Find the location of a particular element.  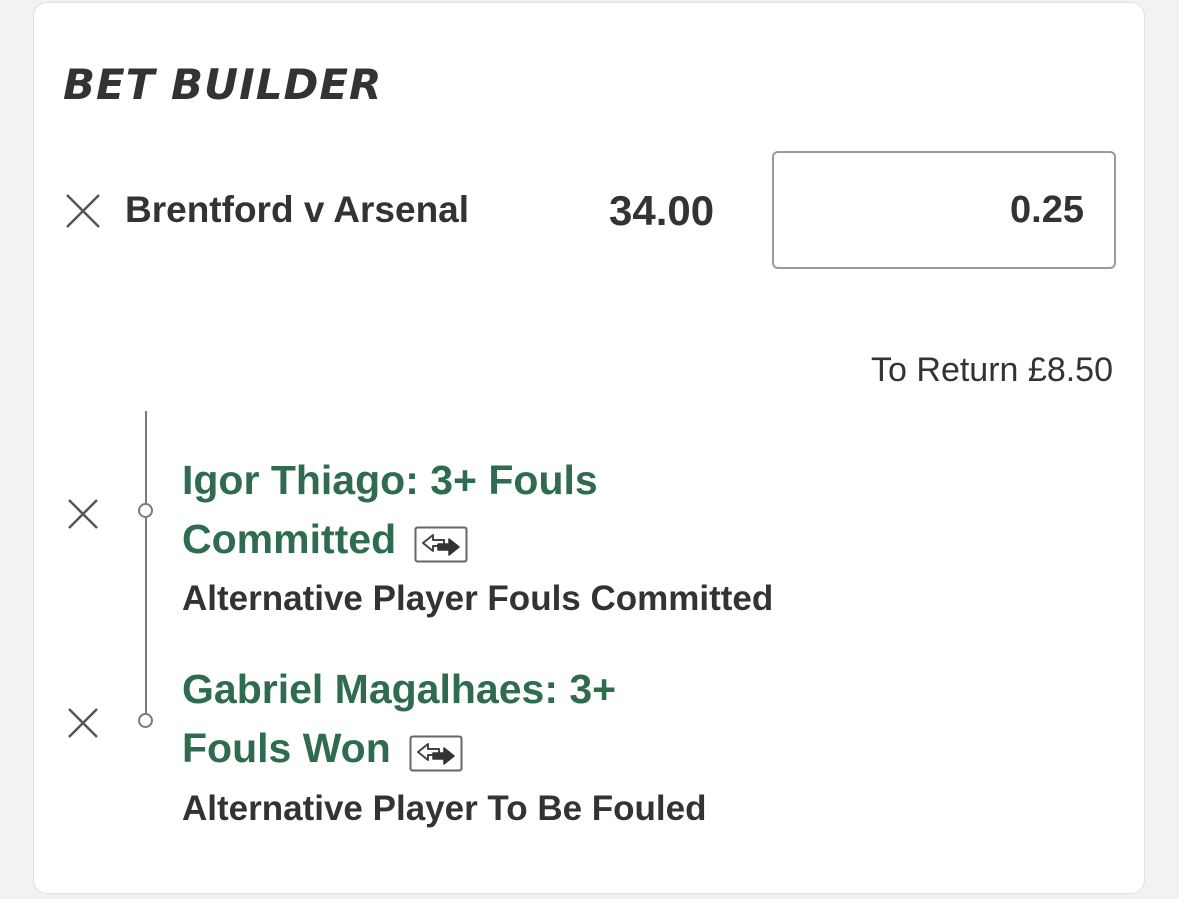

selection-name: Igor Thiago: 3+ Fouls Committed is located at coordinates (462, 510).